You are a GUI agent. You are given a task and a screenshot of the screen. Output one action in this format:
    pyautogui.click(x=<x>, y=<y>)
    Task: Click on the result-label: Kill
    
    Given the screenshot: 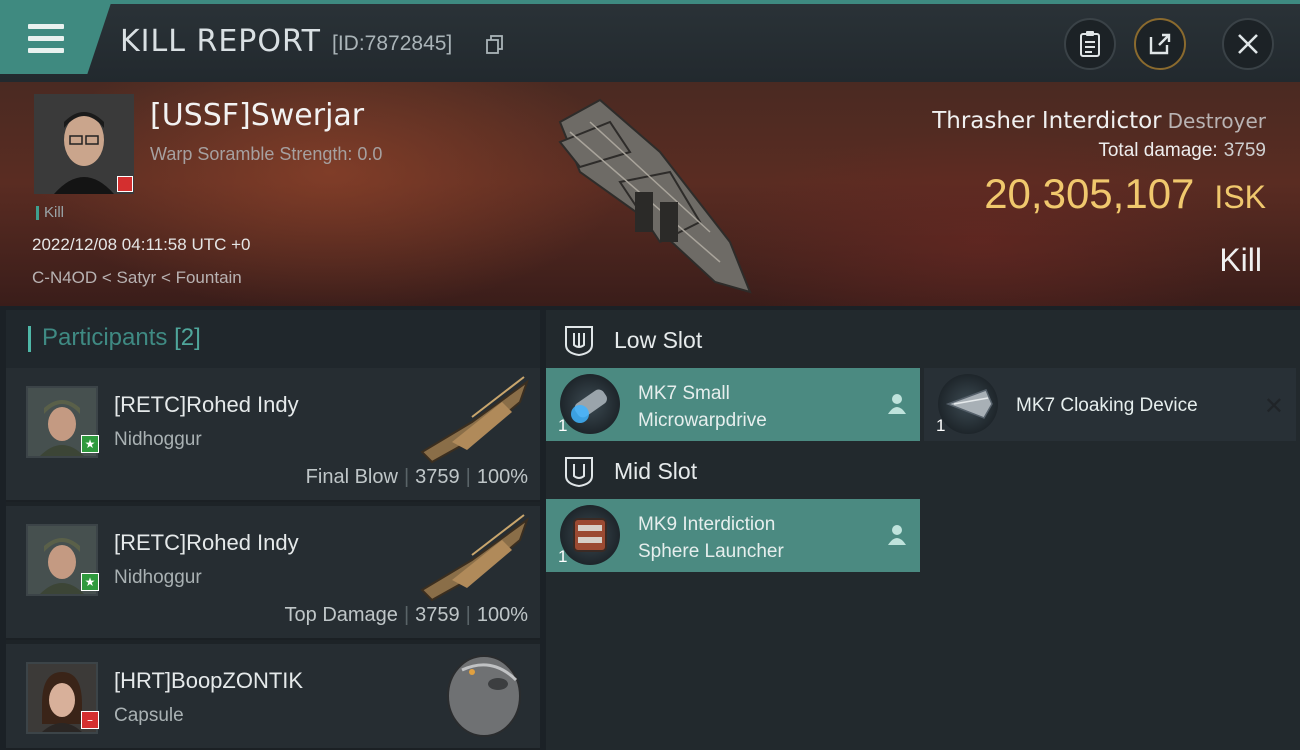 What is the action you would take?
    pyautogui.click(x=1240, y=260)
    